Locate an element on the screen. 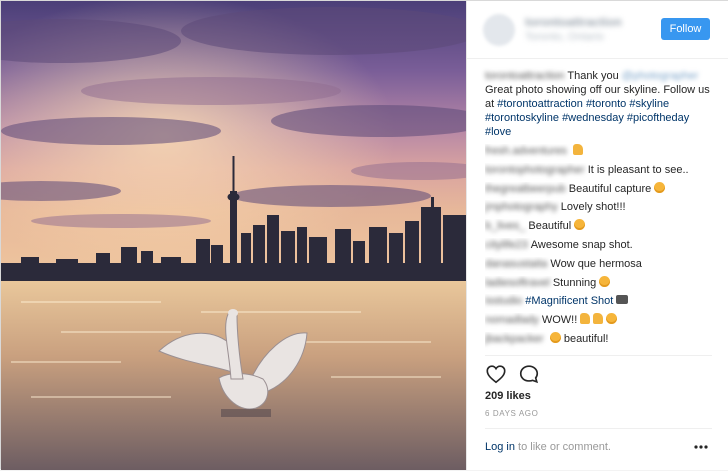  comment: nomadlady WOW!! is located at coordinates (601, 322).